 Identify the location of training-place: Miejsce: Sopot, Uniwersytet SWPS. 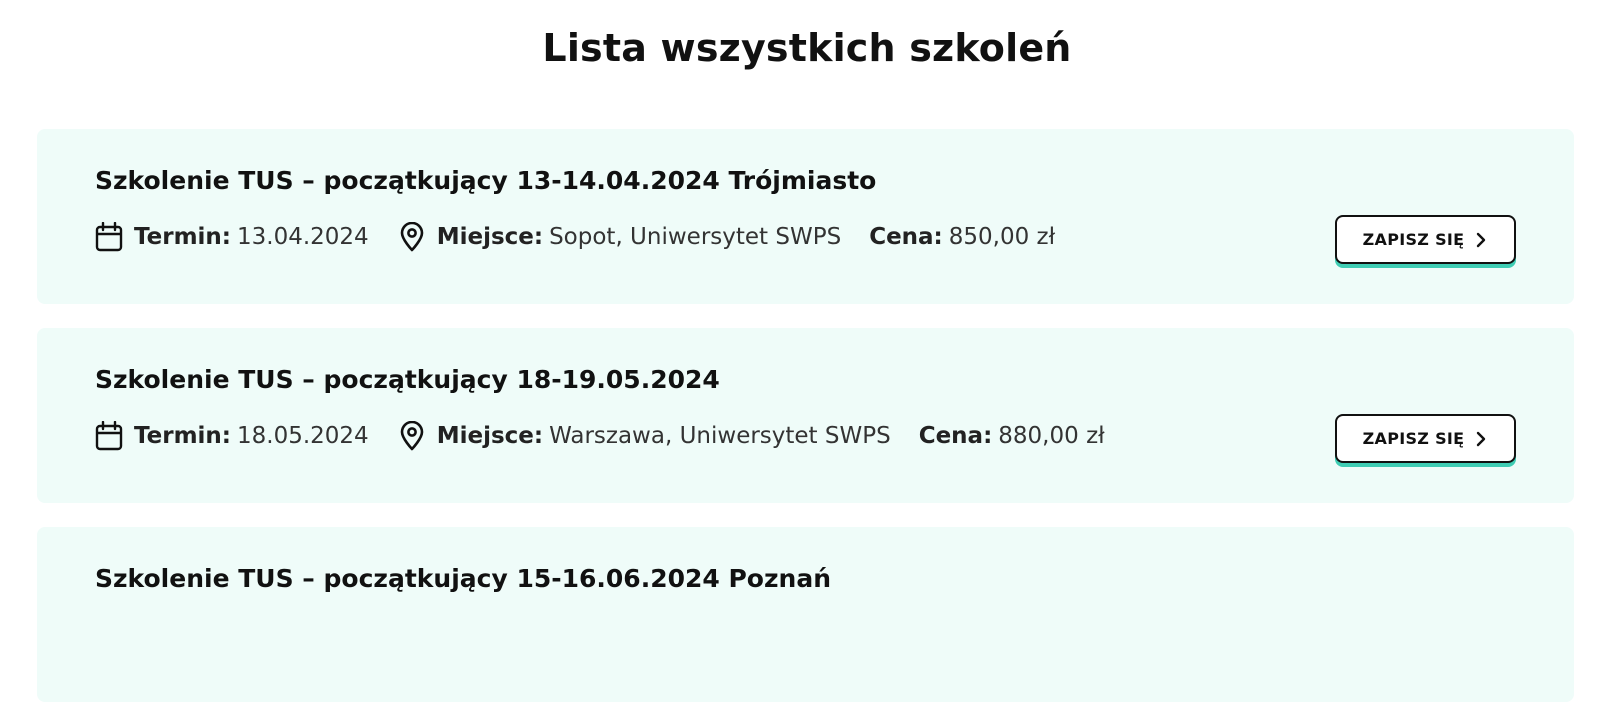
(619, 237).